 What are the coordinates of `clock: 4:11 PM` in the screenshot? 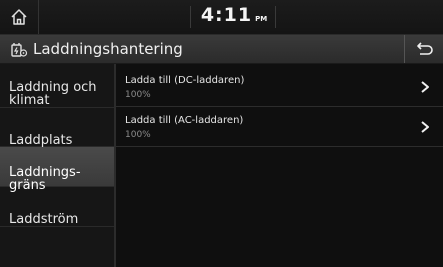 It's located at (234, 17).